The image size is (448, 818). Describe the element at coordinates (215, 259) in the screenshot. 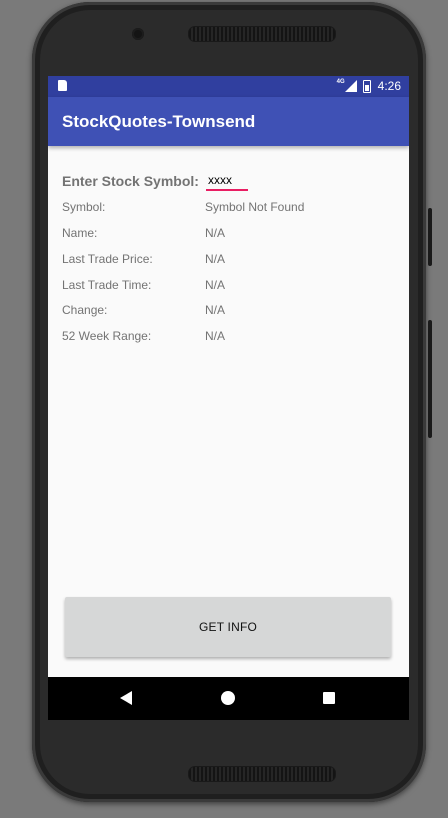

I see `last-trade-price-value: N/A` at that location.